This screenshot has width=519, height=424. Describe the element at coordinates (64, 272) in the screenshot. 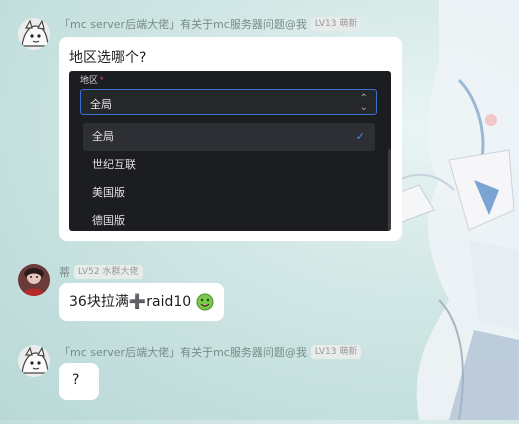

I see `sender-name: 蒂` at that location.